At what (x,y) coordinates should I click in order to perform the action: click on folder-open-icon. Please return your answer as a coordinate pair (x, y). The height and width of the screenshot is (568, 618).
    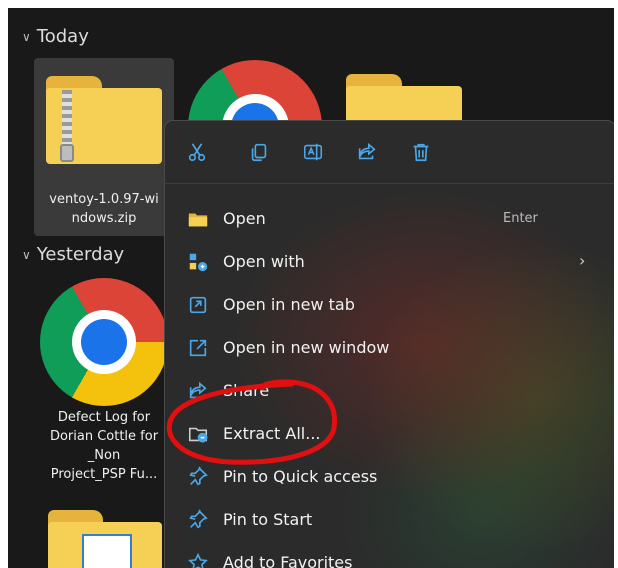
    Looking at the image, I should click on (198, 220).